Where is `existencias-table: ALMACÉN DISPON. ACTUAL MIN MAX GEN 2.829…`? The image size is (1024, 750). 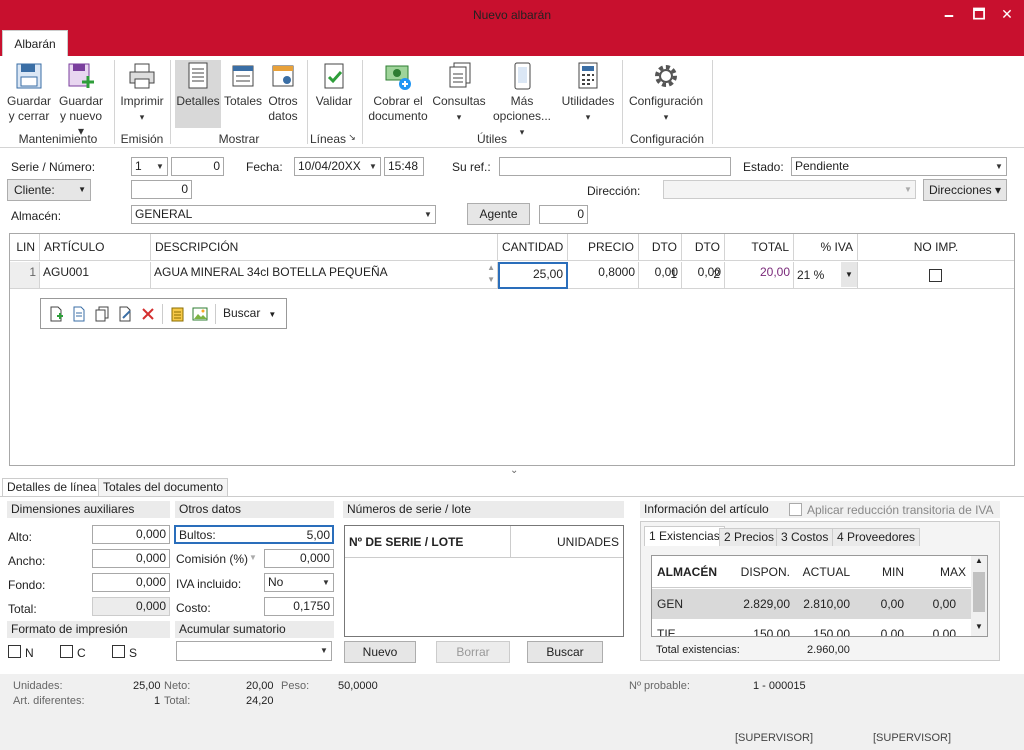
existencias-table: ALMACÉN DISPON. ACTUAL MIN MAX GEN 2.829… is located at coordinates (819, 596).